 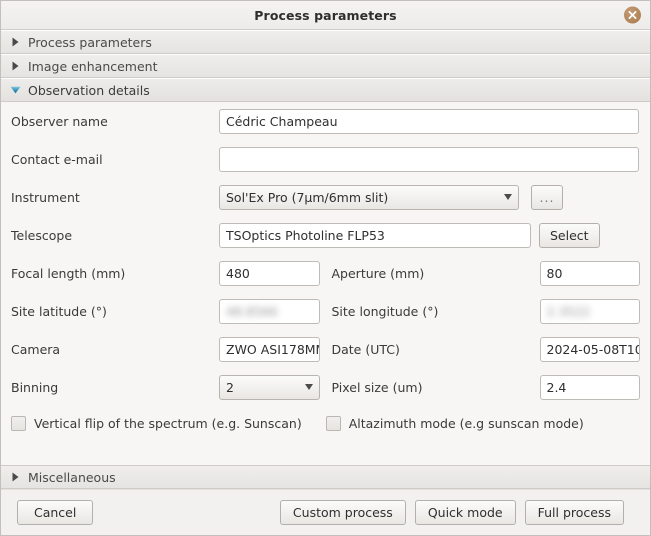 I want to click on instrument-select-value: Sol'Ex Pro (7µm/6mm slit), so click(x=307, y=197).